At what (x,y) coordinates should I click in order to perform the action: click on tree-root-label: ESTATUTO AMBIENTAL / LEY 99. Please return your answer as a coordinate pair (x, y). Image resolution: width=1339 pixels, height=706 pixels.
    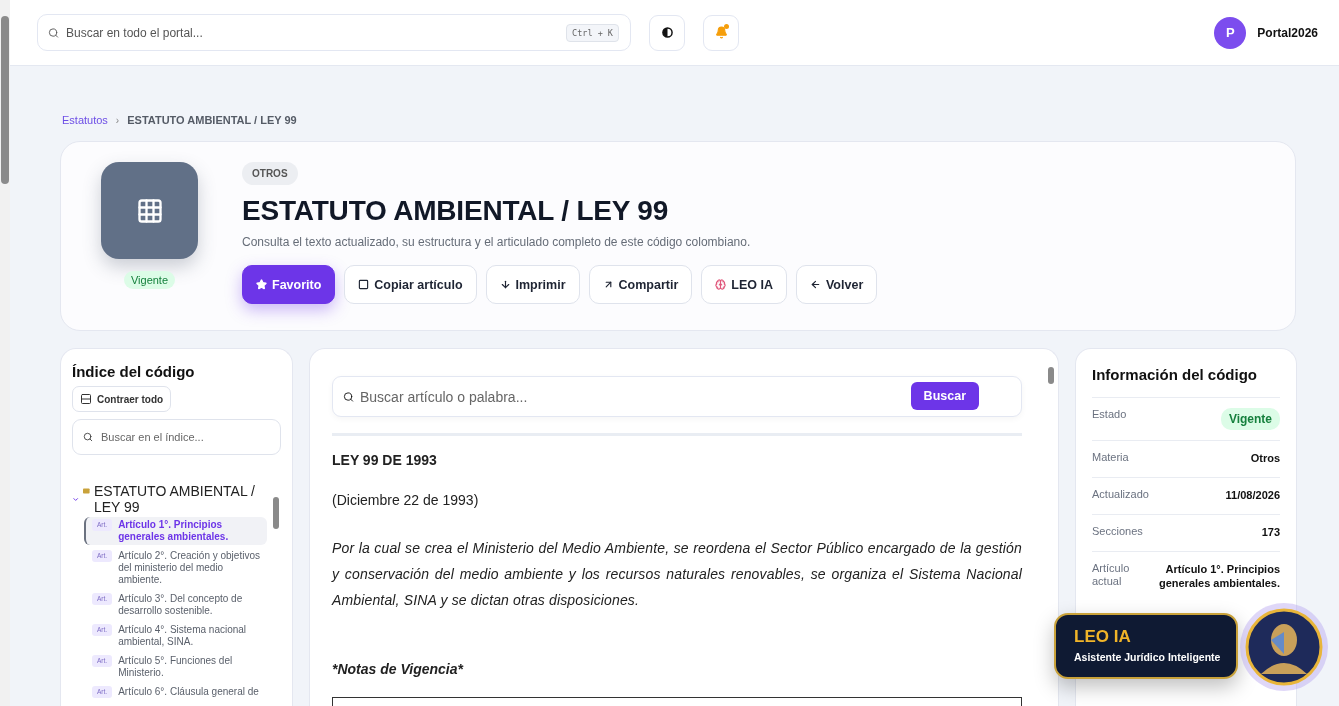
    Looking at the image, I should click on (180, 499).